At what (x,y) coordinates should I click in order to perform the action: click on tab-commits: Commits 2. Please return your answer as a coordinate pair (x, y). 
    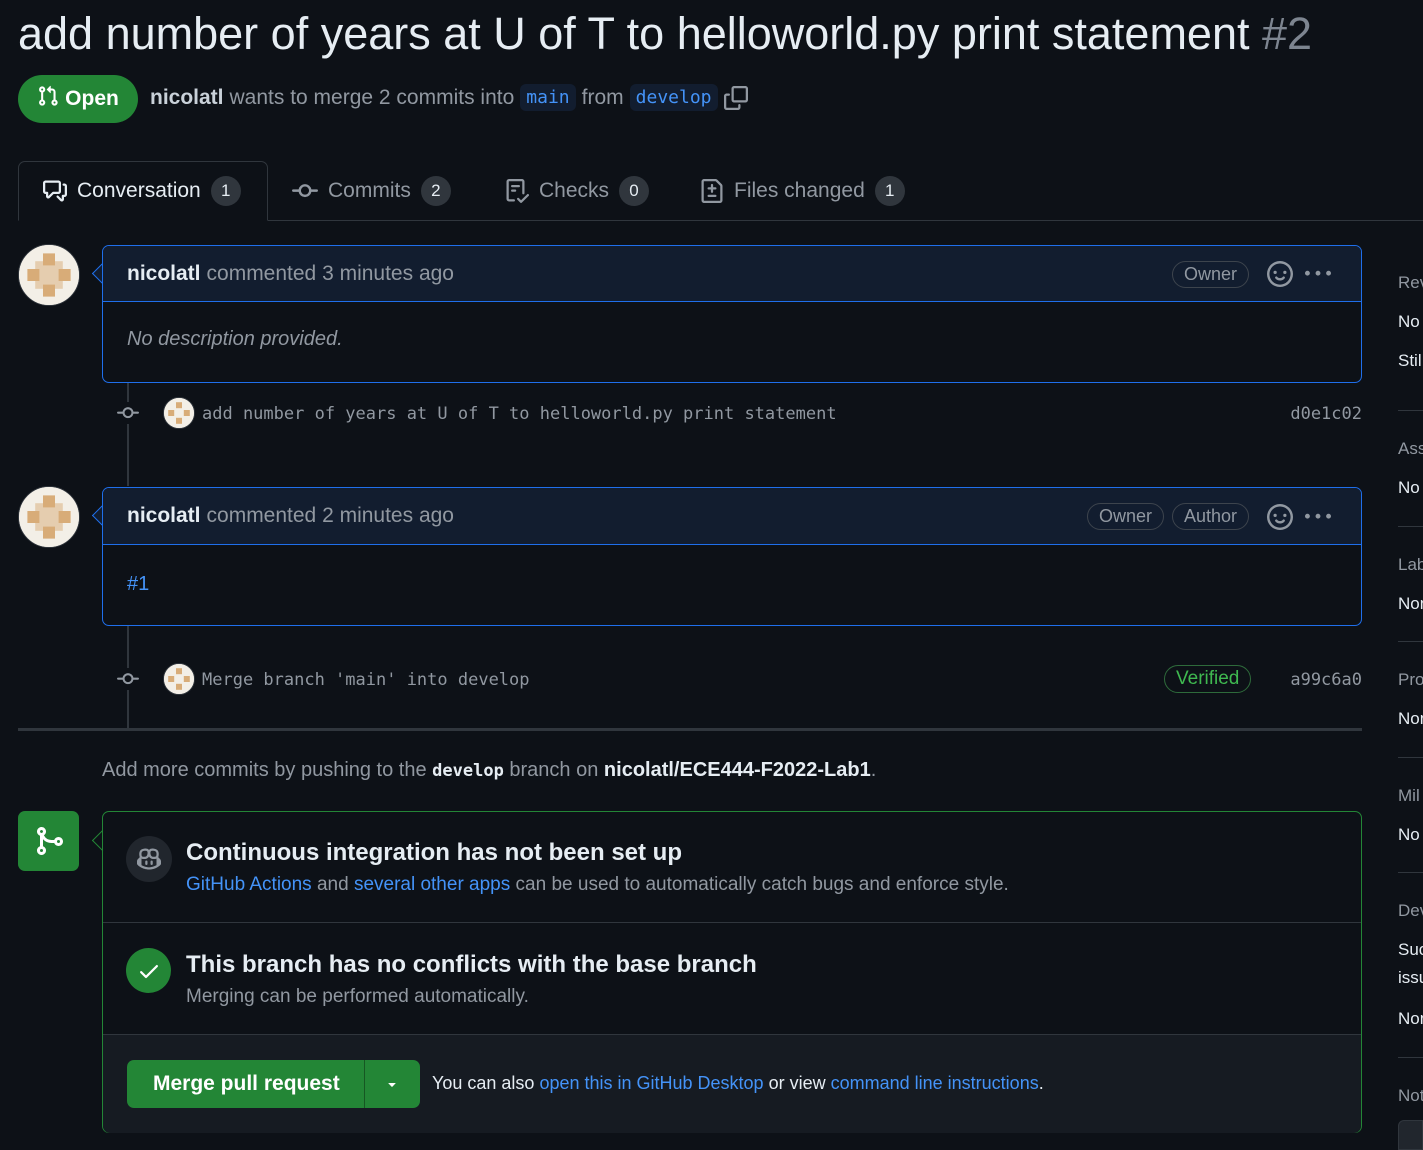
    Looking at the image, I should click on (371, 191).